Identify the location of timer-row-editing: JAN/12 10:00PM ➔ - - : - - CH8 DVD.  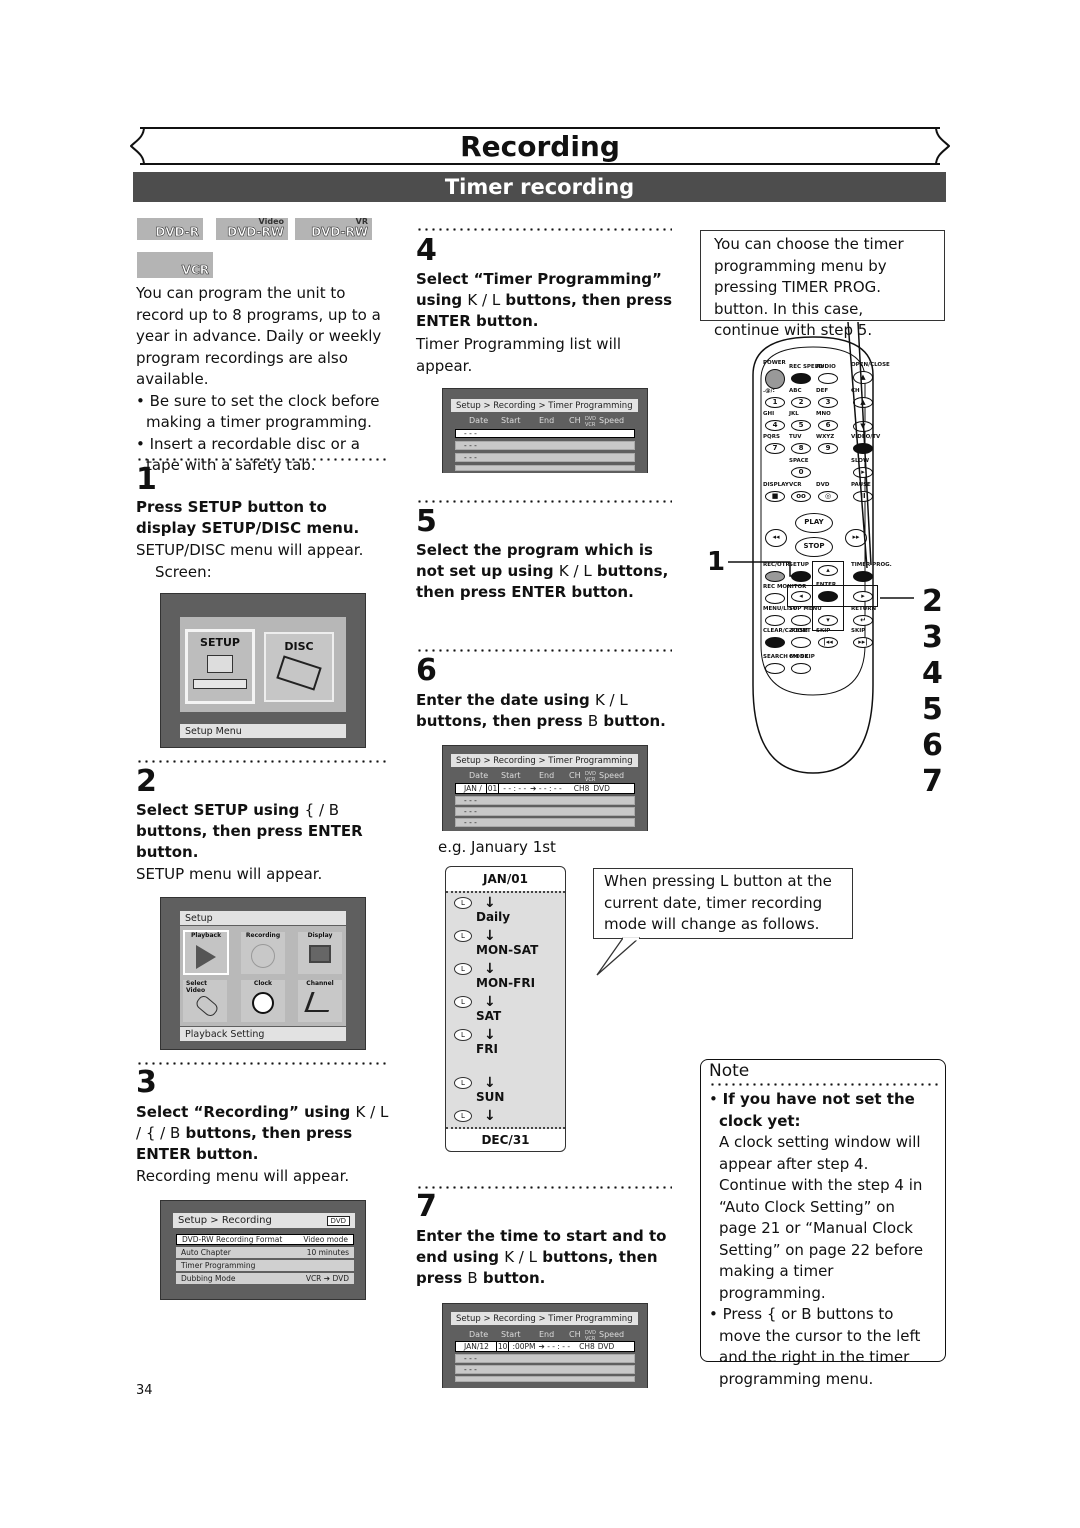
(545, 1346).